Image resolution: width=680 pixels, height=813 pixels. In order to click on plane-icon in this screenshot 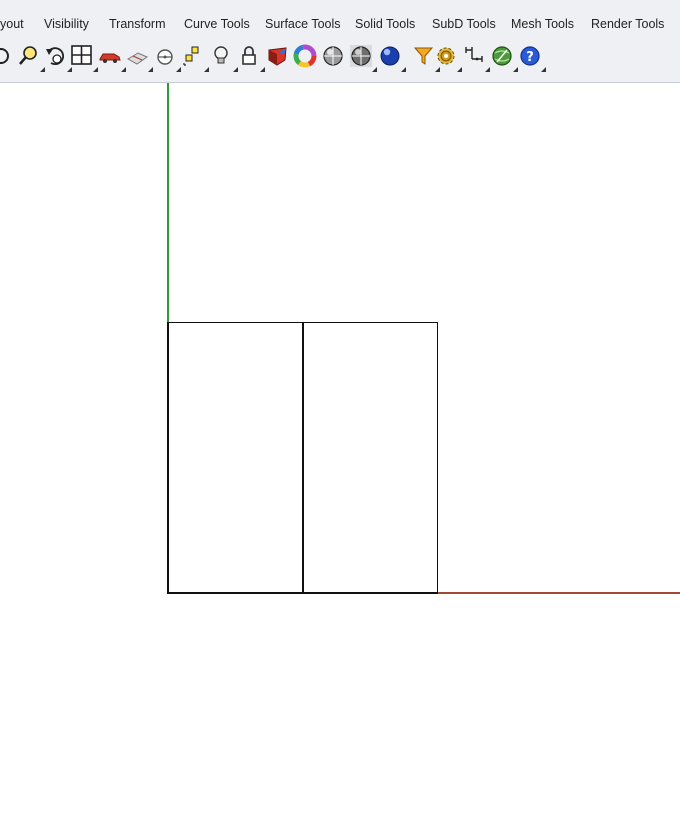, I will do `click(138, 57)`.